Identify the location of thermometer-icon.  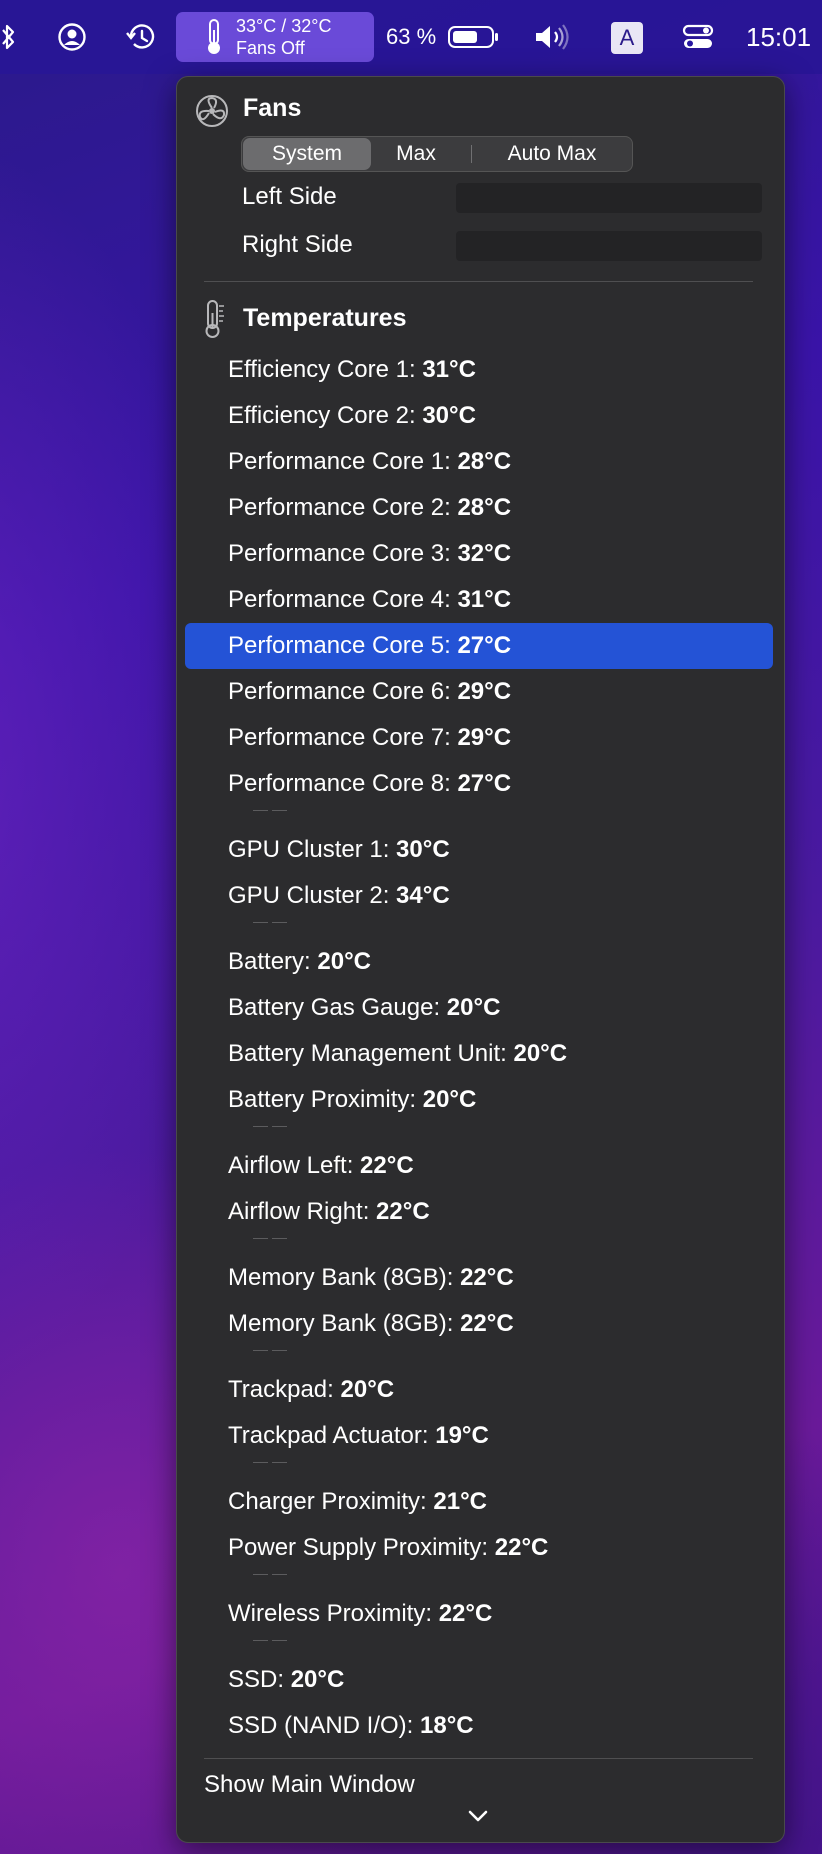
(214, 39).